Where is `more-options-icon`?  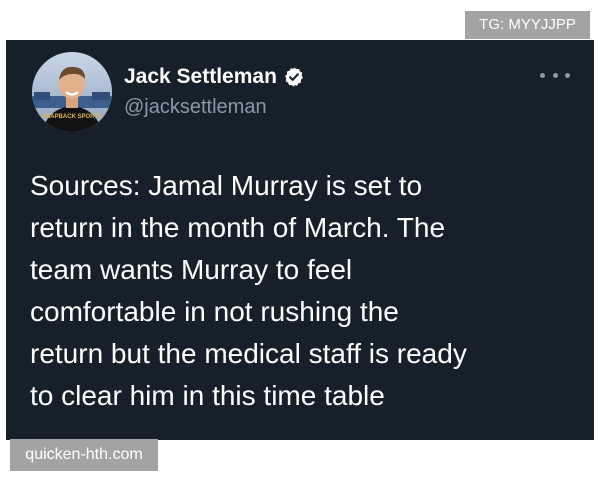 more-options-icon is located at coordinates (555, 75).